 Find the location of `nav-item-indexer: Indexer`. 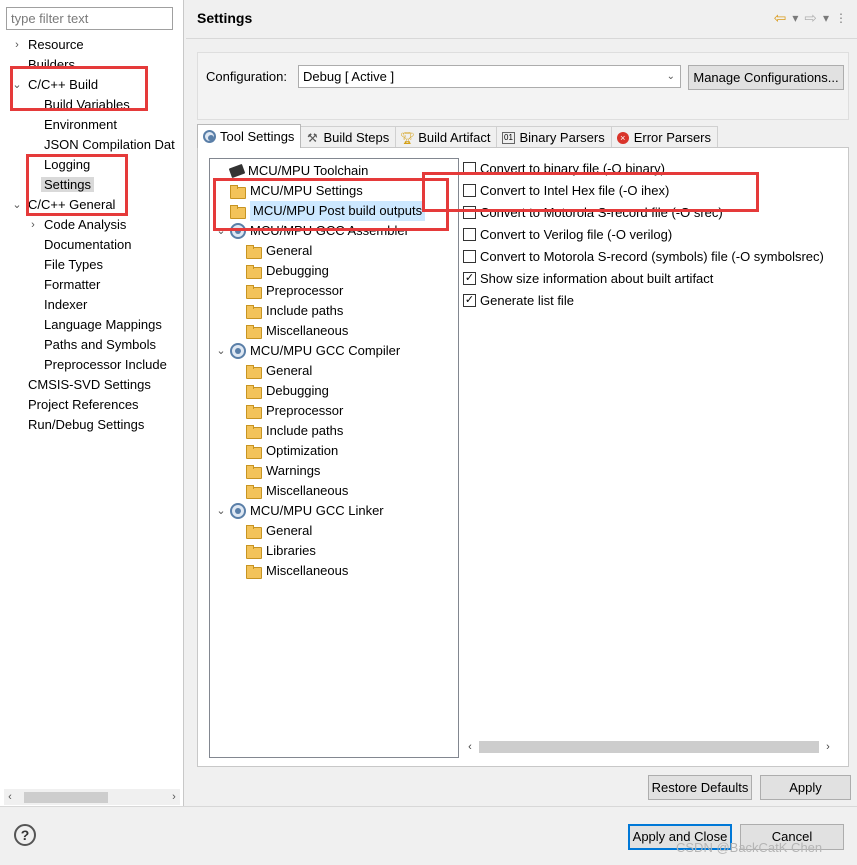

nav-item-indexer: Indexer is located at coordinates (65, 305).